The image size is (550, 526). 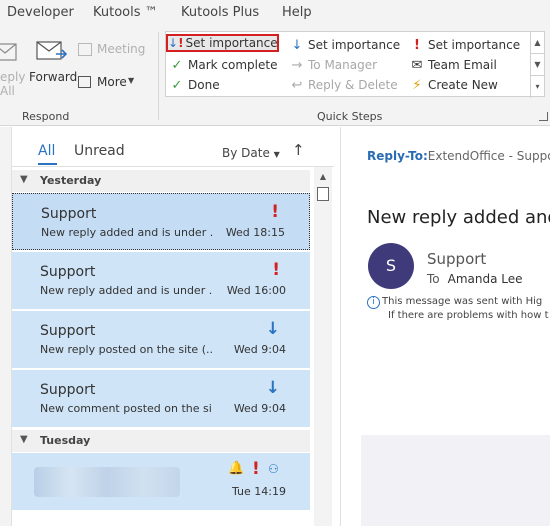 I want to click on group-header-yesterday: ▼ Yesterday, so click(x=161, y=181).